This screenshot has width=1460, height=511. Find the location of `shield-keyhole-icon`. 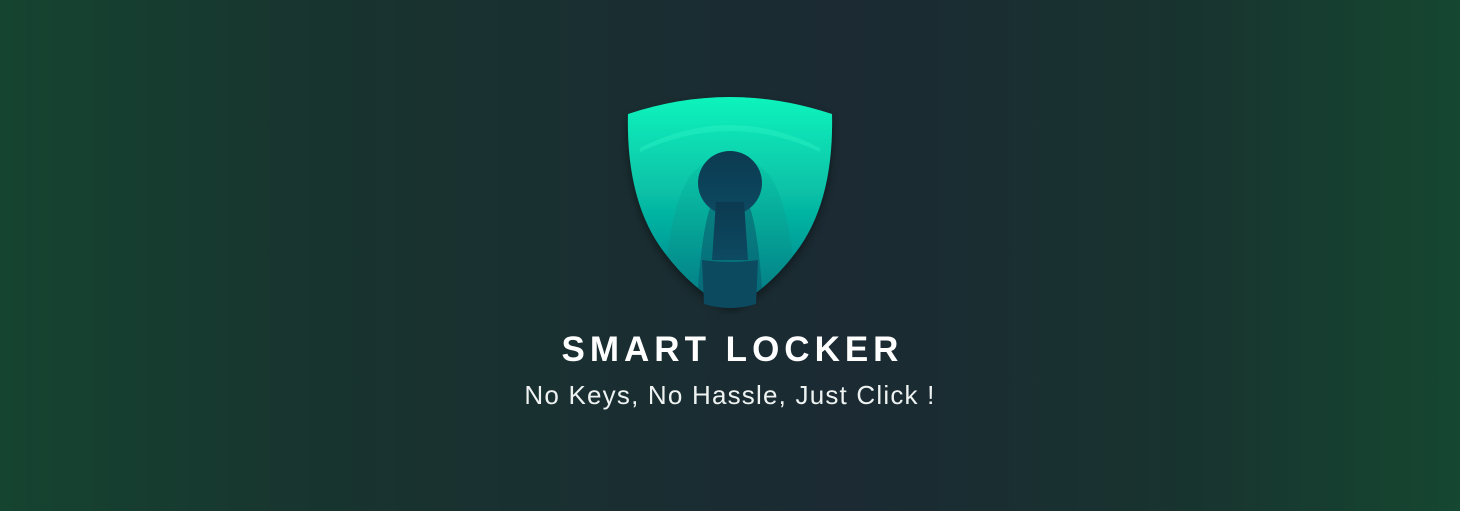

shield-keyhole-icon is located at coordinates (730, 203).